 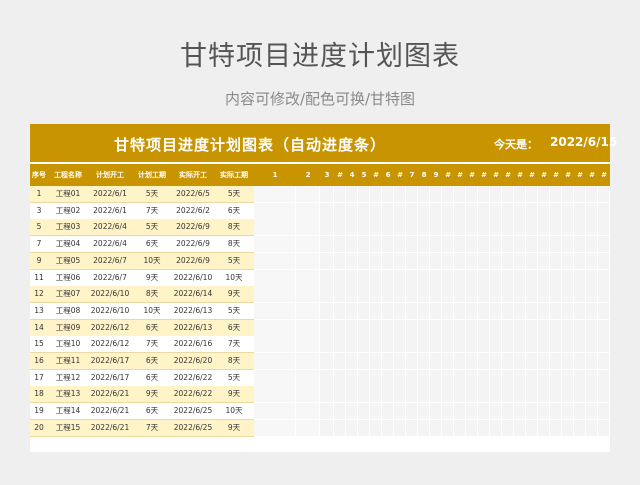 What do you see at coordinates (320, 428) in the screenshot?
I see `table-row: 20 工程15 2022/6/21 7天 2022/6/25 9天` at bounding box center [320, 428].